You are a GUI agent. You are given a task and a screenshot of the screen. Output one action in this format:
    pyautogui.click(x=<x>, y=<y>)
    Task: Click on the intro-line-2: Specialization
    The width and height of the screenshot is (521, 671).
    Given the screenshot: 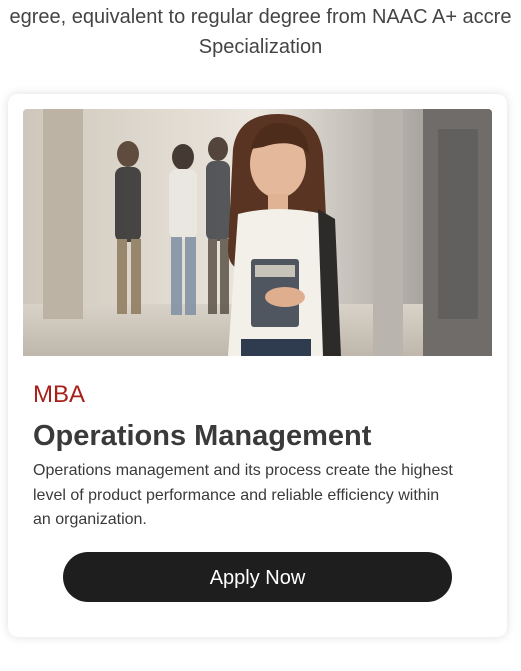 What is the action you would take?
    pyautogui.click(x=260, y=47)
    